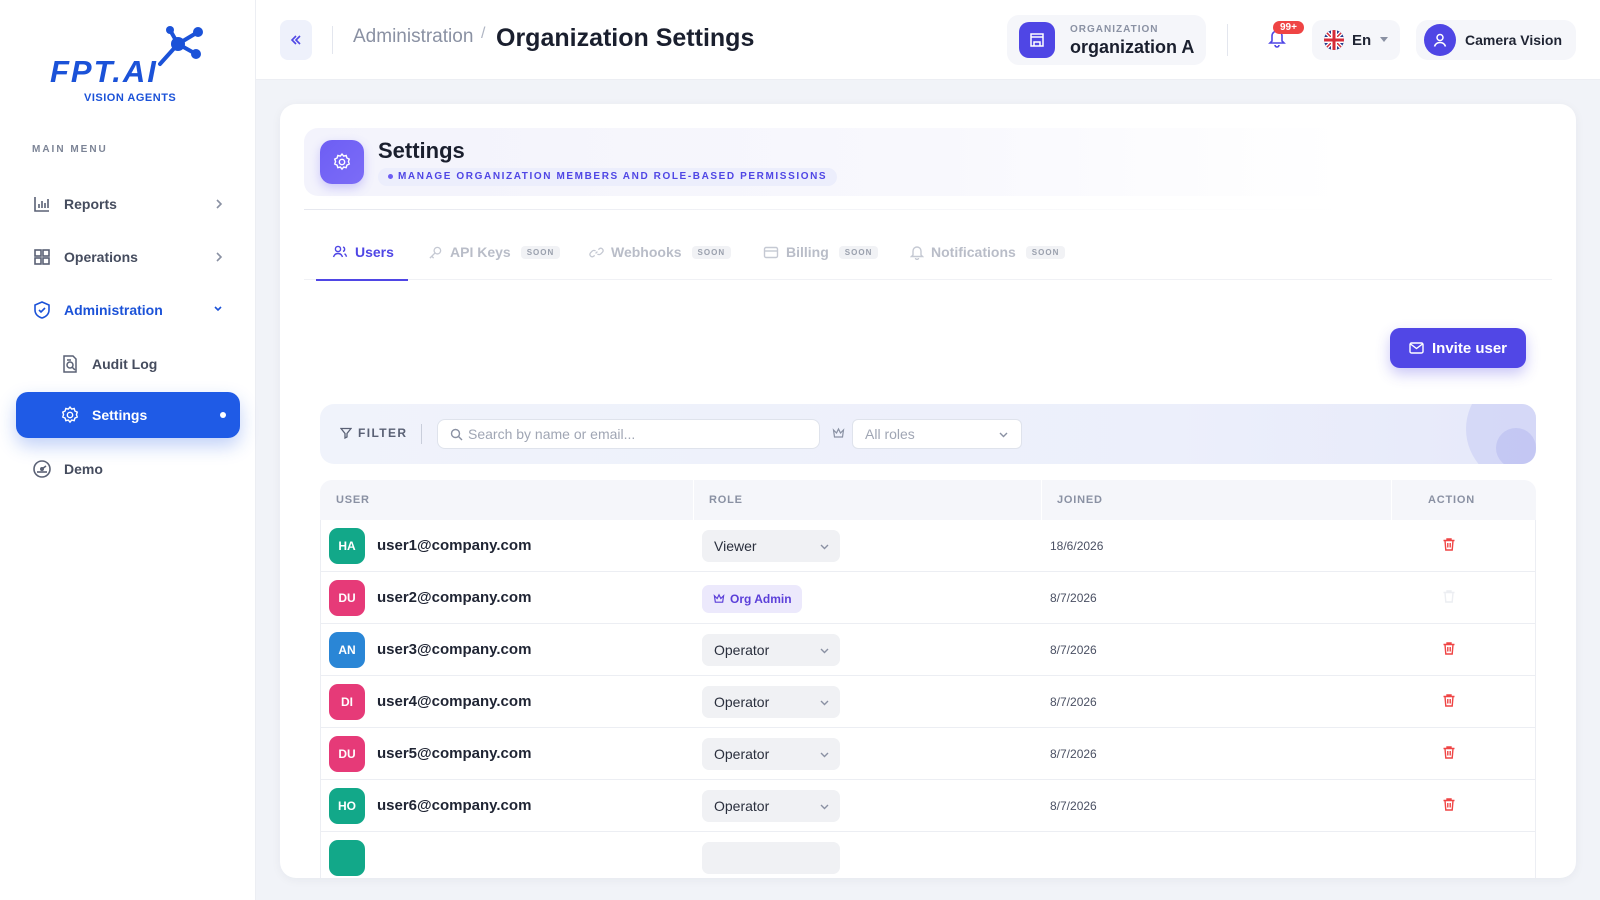 The height and width of the screenshot is (900, 1600). Describe the element at coordinates (771, 858) in the screenshot. I see `role-select` at that location.